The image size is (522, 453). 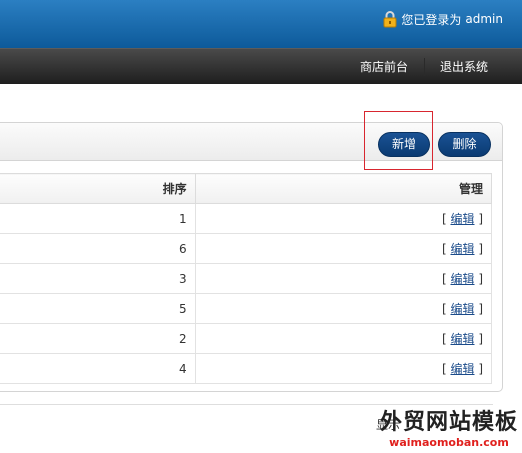 I want to click on nav-divider, so click(x=424, y=67).